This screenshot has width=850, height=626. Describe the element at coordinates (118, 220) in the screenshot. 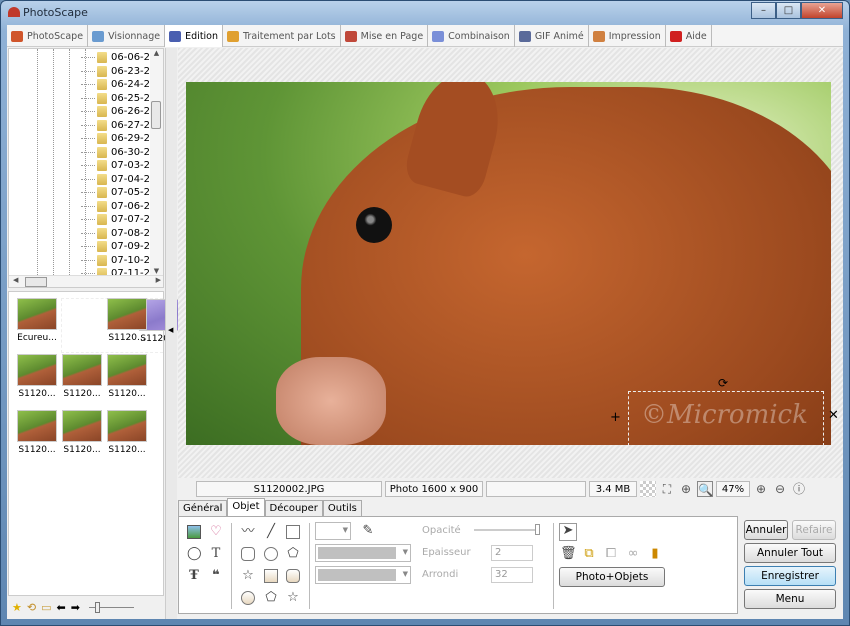

I see `folder-item: 07-07-20` at that location.